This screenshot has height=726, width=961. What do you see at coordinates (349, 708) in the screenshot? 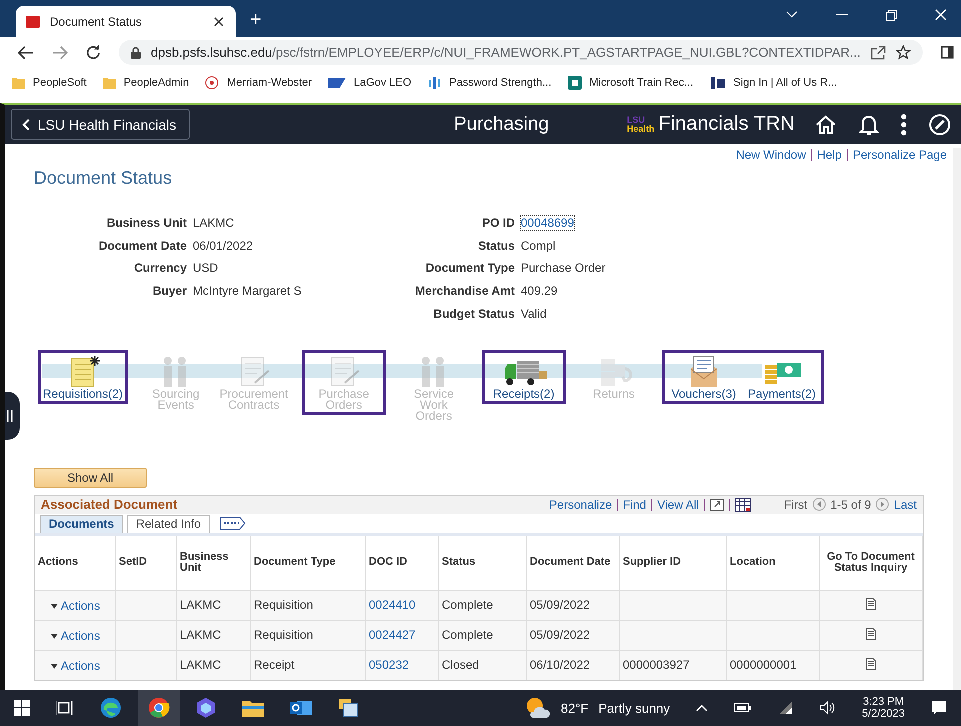
I see `windows-stack-icon` at bounding box center [349, 708].